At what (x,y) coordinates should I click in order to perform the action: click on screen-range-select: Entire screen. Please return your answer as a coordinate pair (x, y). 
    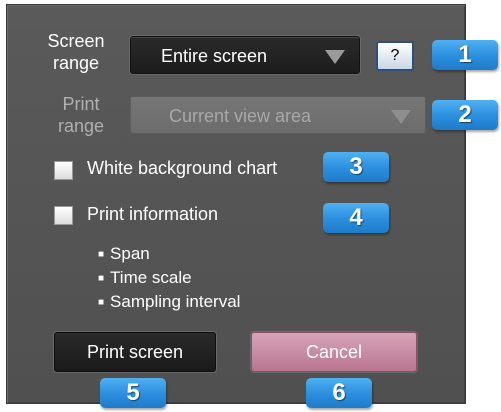
    Looking at the image, I should click on (245, 55).